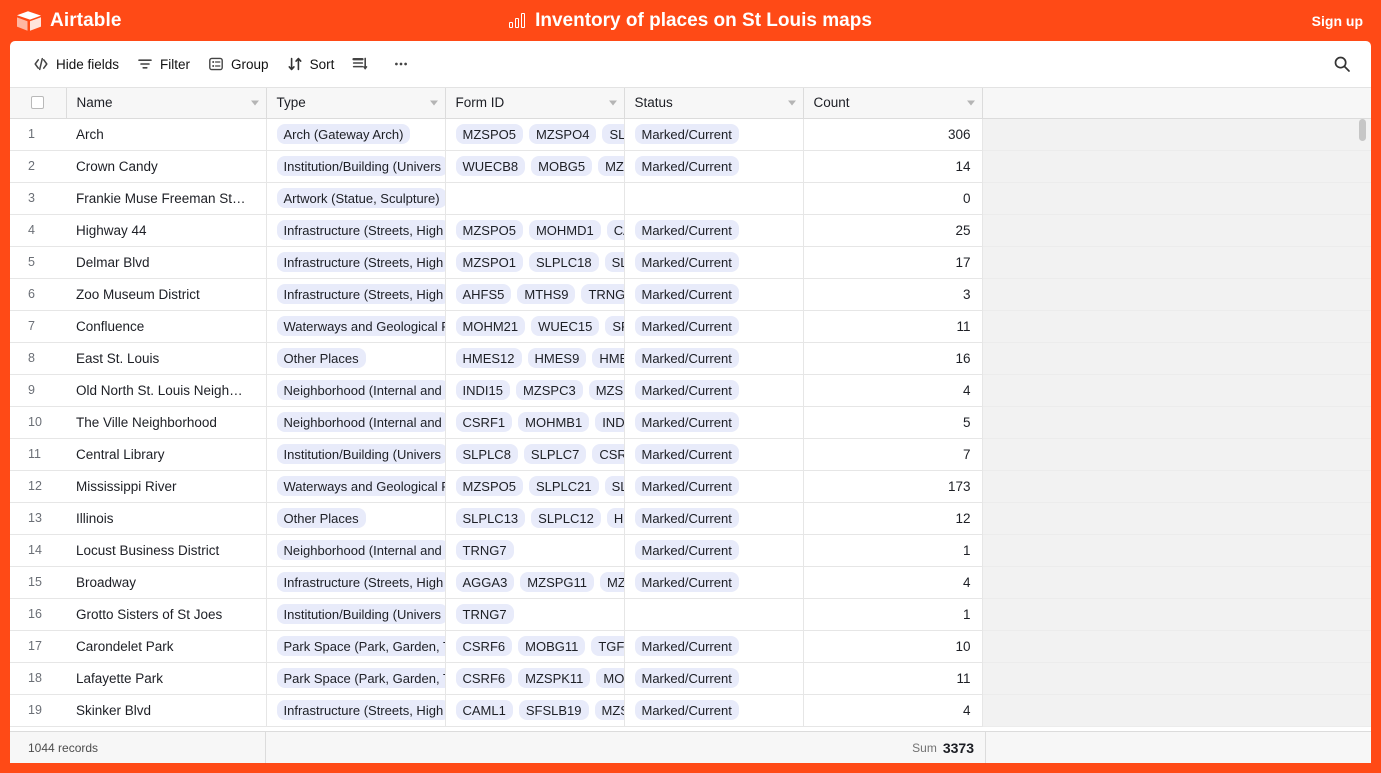  I want to click on cell-name: Skinker Blvd, so click(166, 710).